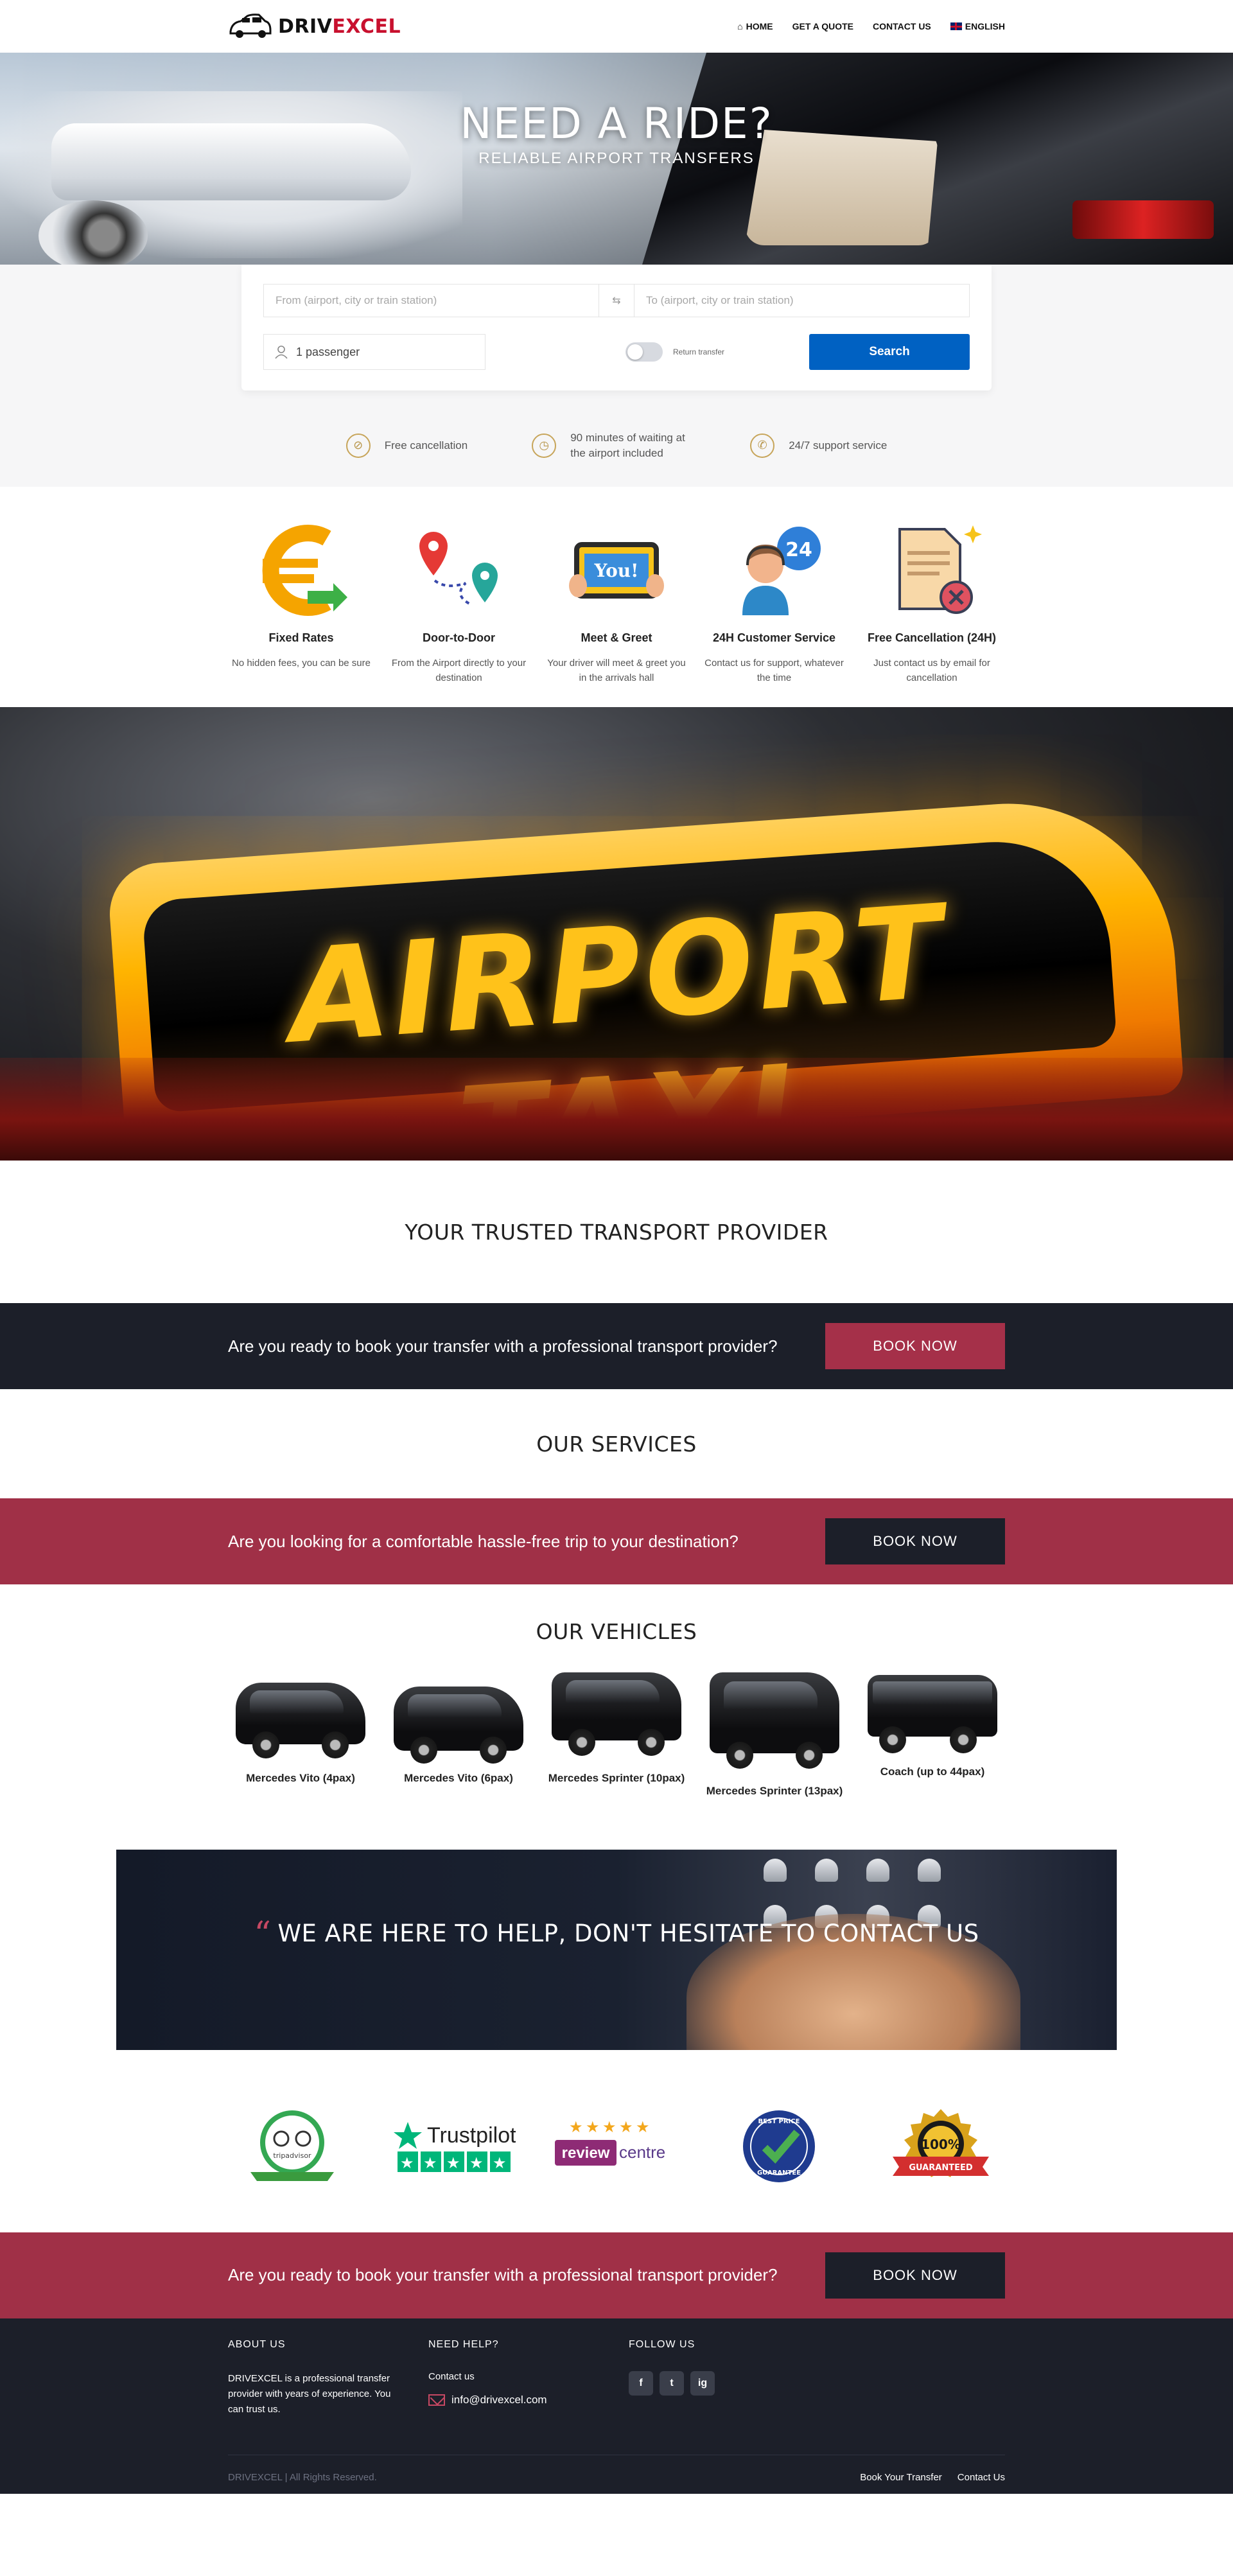 This screenshot has height=2576, width=1233. Describe the element at coordinates (617, 301) in the screenshot. I see `swap-route-icon: ⇆` at that location.